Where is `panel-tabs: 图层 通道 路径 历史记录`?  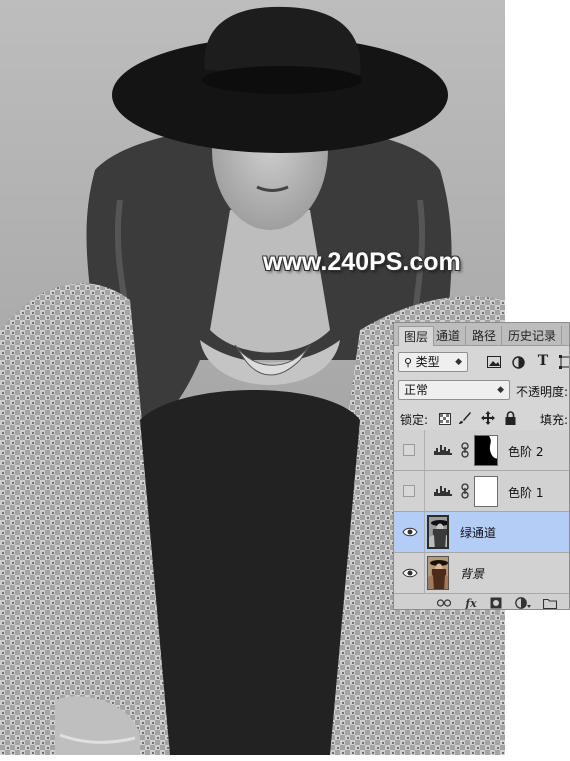 panel-tabs: 图层 通道 路径 历史记录 is located at coordinates (481, 334).